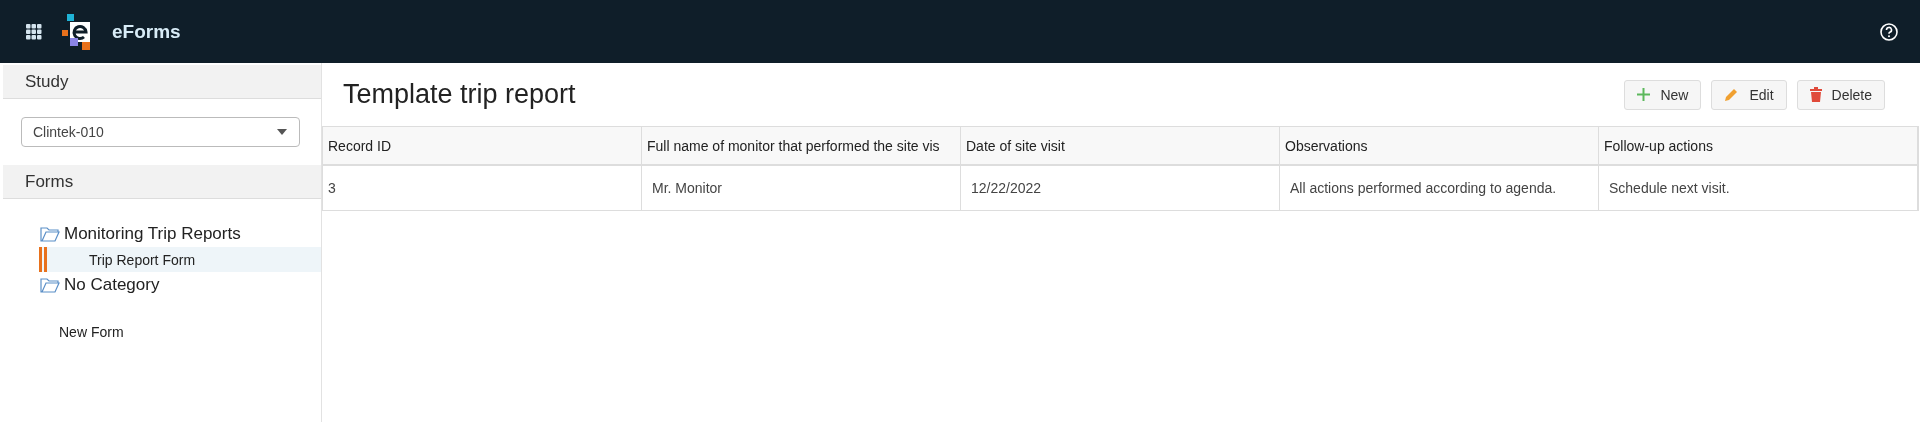 This screenshot has width=1920, height=422. I want to click on column-header: Record ID, so click(482, 146).